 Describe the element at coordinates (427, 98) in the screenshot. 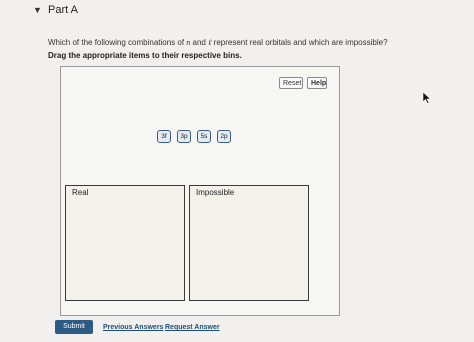

I see `mouse-cursor-icon` at that location.